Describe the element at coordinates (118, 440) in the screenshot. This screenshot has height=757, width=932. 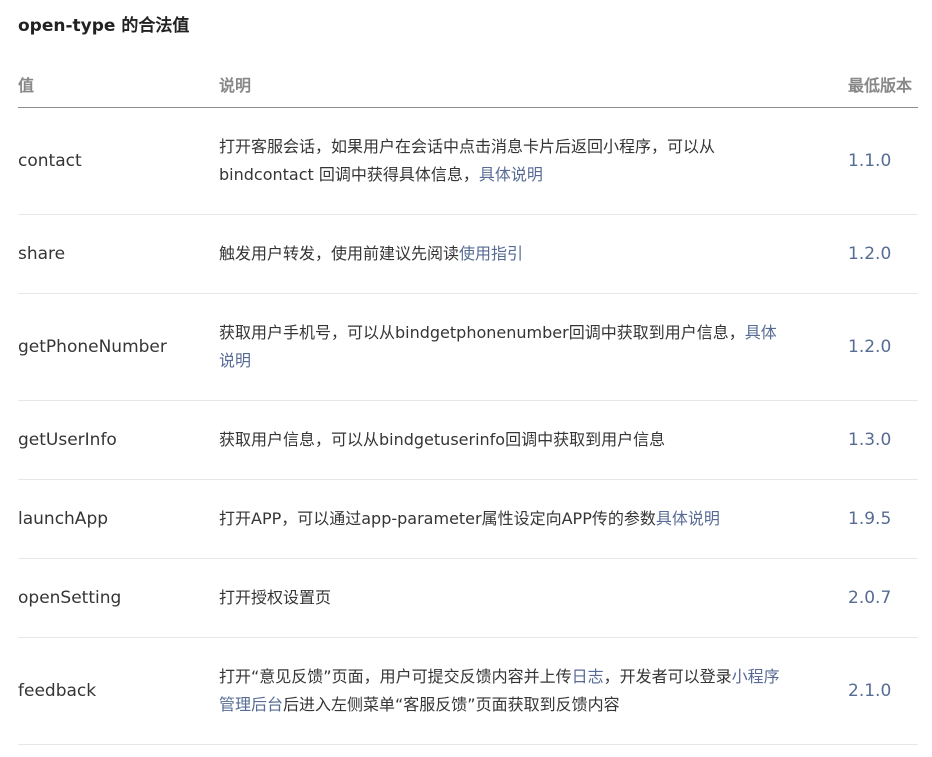
I see `cell-value: getUserInfo` at that location.